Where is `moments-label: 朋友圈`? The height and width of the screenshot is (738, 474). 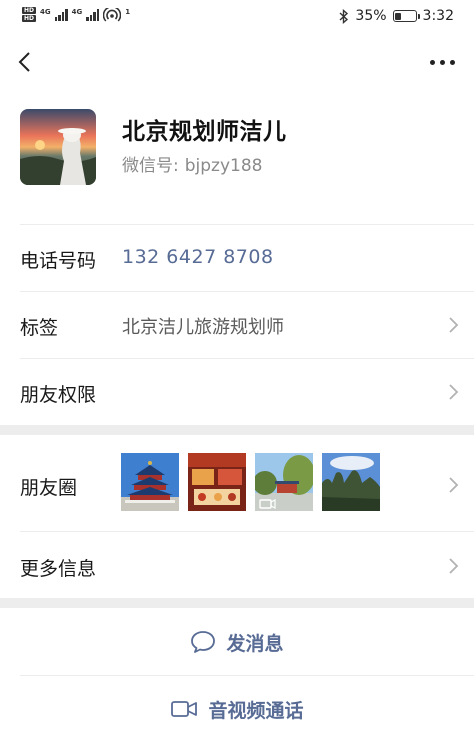 moments-label: 朋友圈 is located at coordinates (49, 488).